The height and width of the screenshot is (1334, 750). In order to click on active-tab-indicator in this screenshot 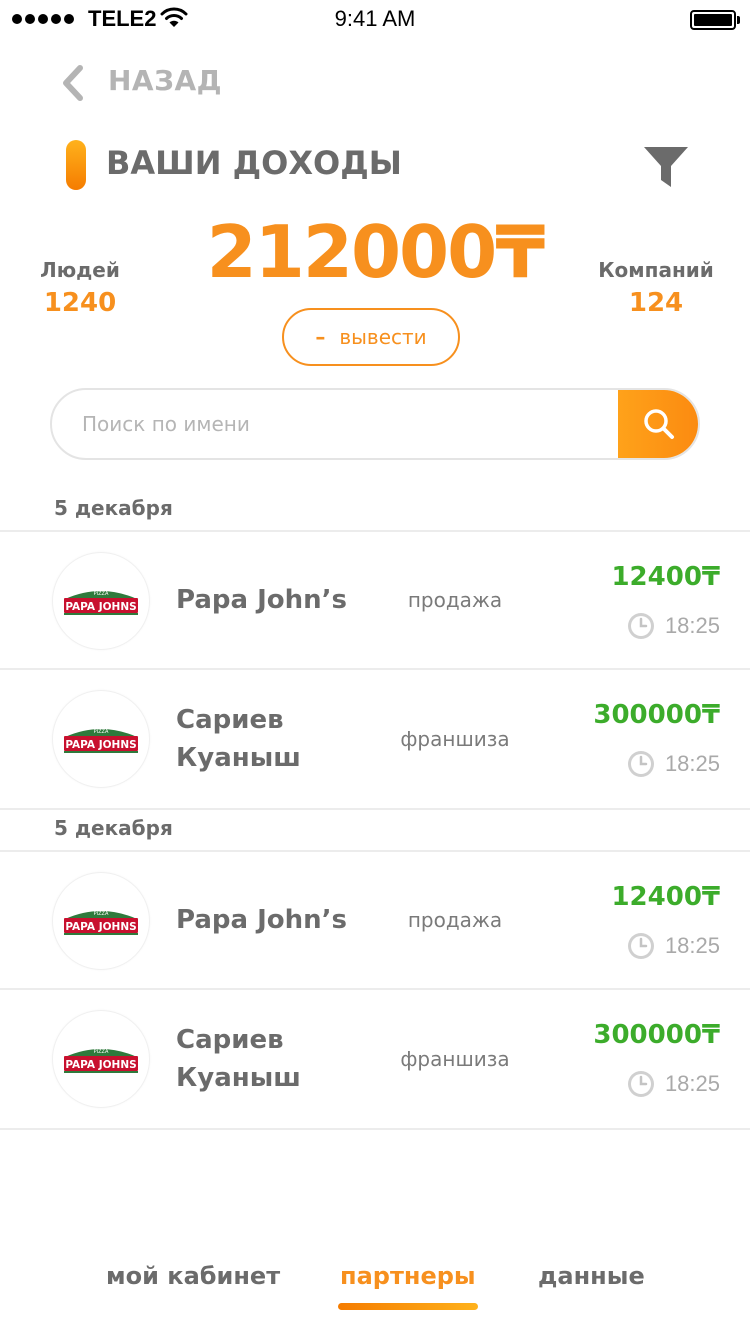, I will do `click(408, 1306)`.